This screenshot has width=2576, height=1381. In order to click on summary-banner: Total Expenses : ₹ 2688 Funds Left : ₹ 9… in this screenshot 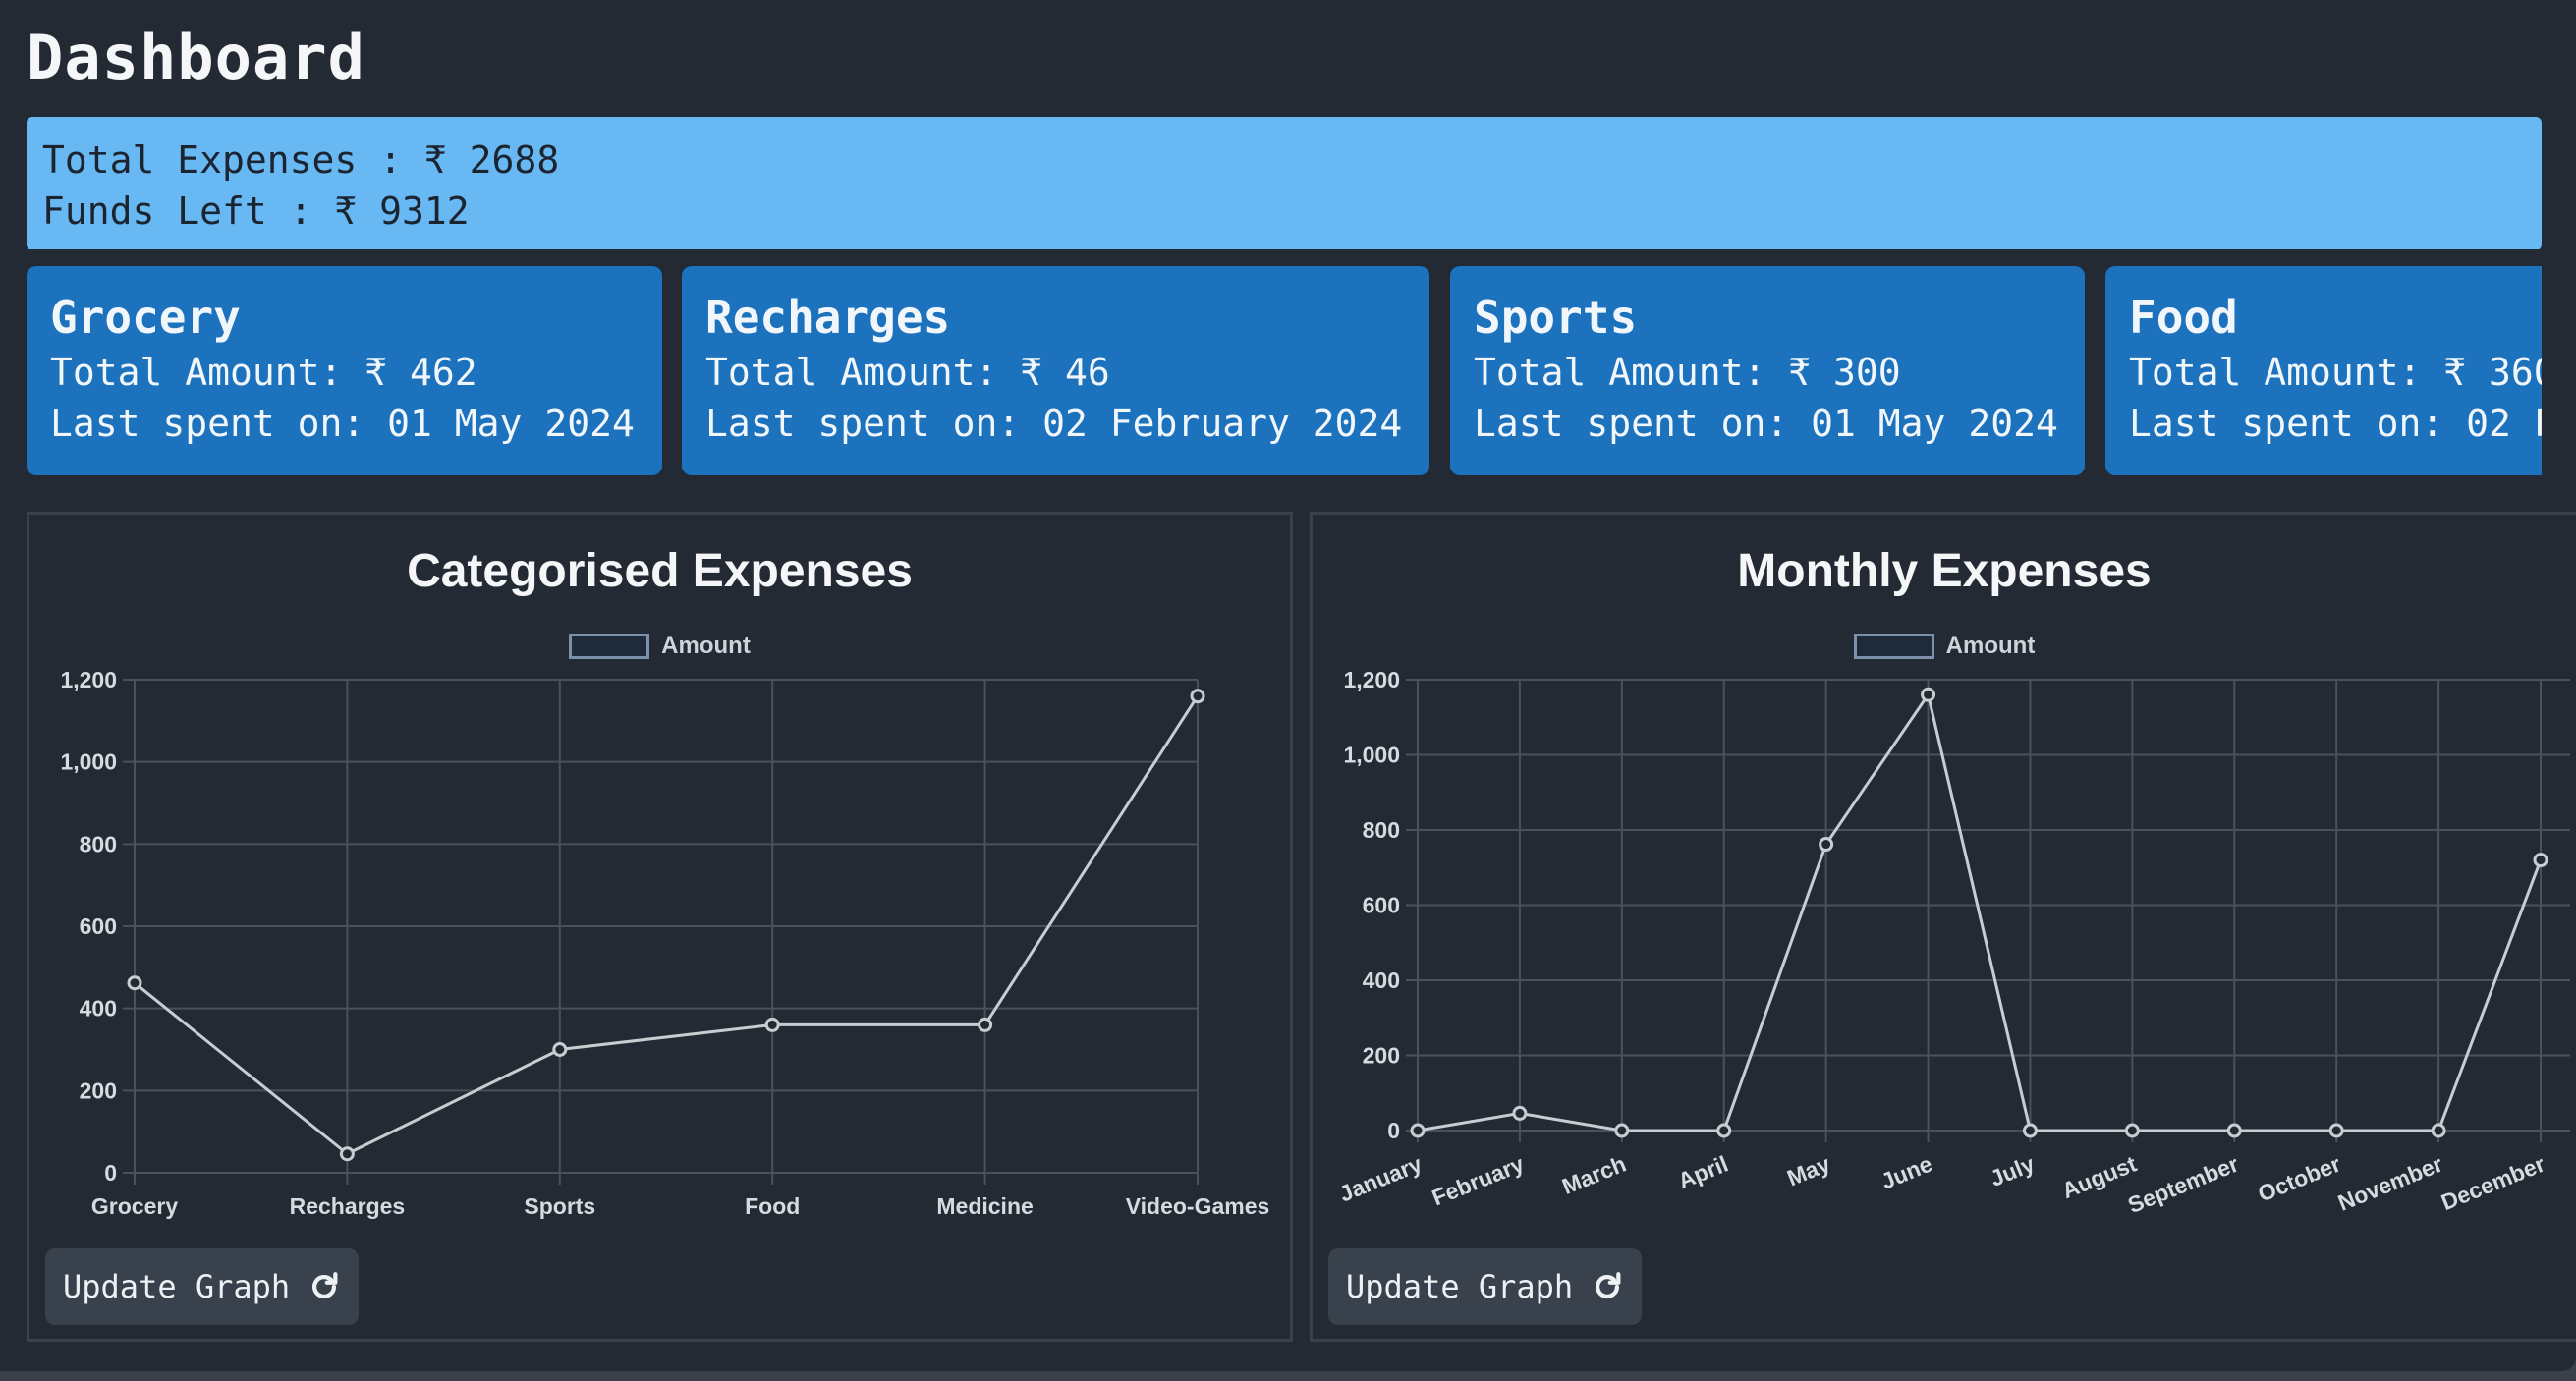, I will do `click(1284, 183)`.